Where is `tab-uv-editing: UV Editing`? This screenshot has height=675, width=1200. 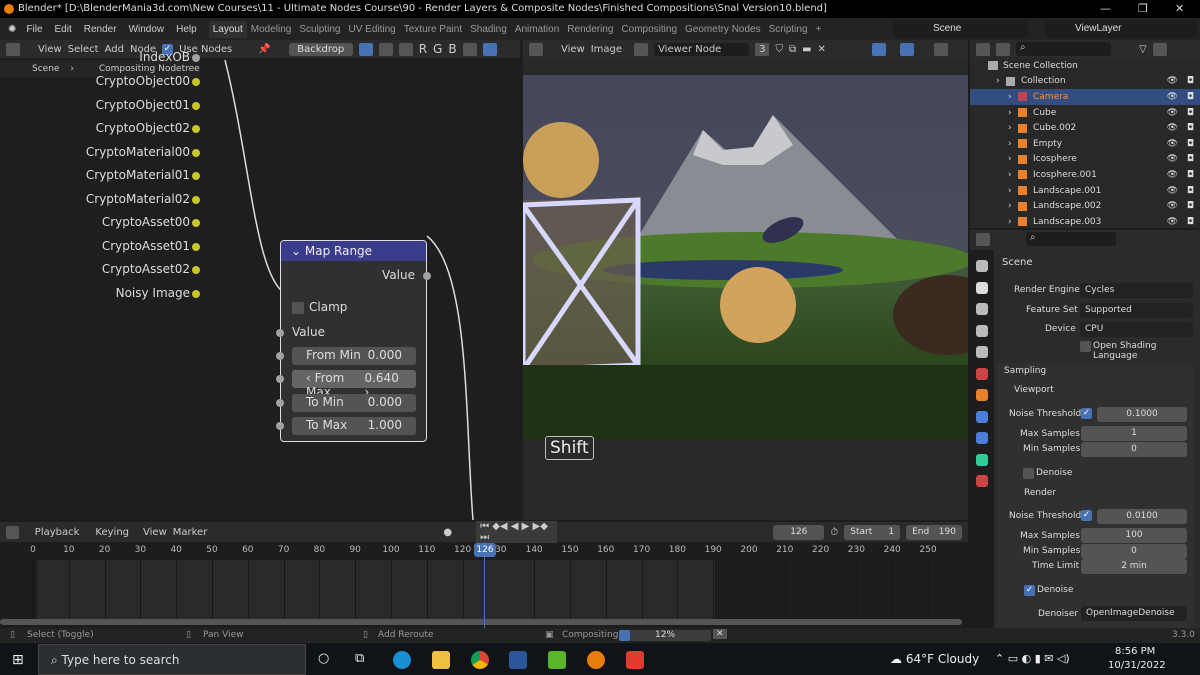 tab-uv-editing: UV Editing is located at coordinates (371, 29).